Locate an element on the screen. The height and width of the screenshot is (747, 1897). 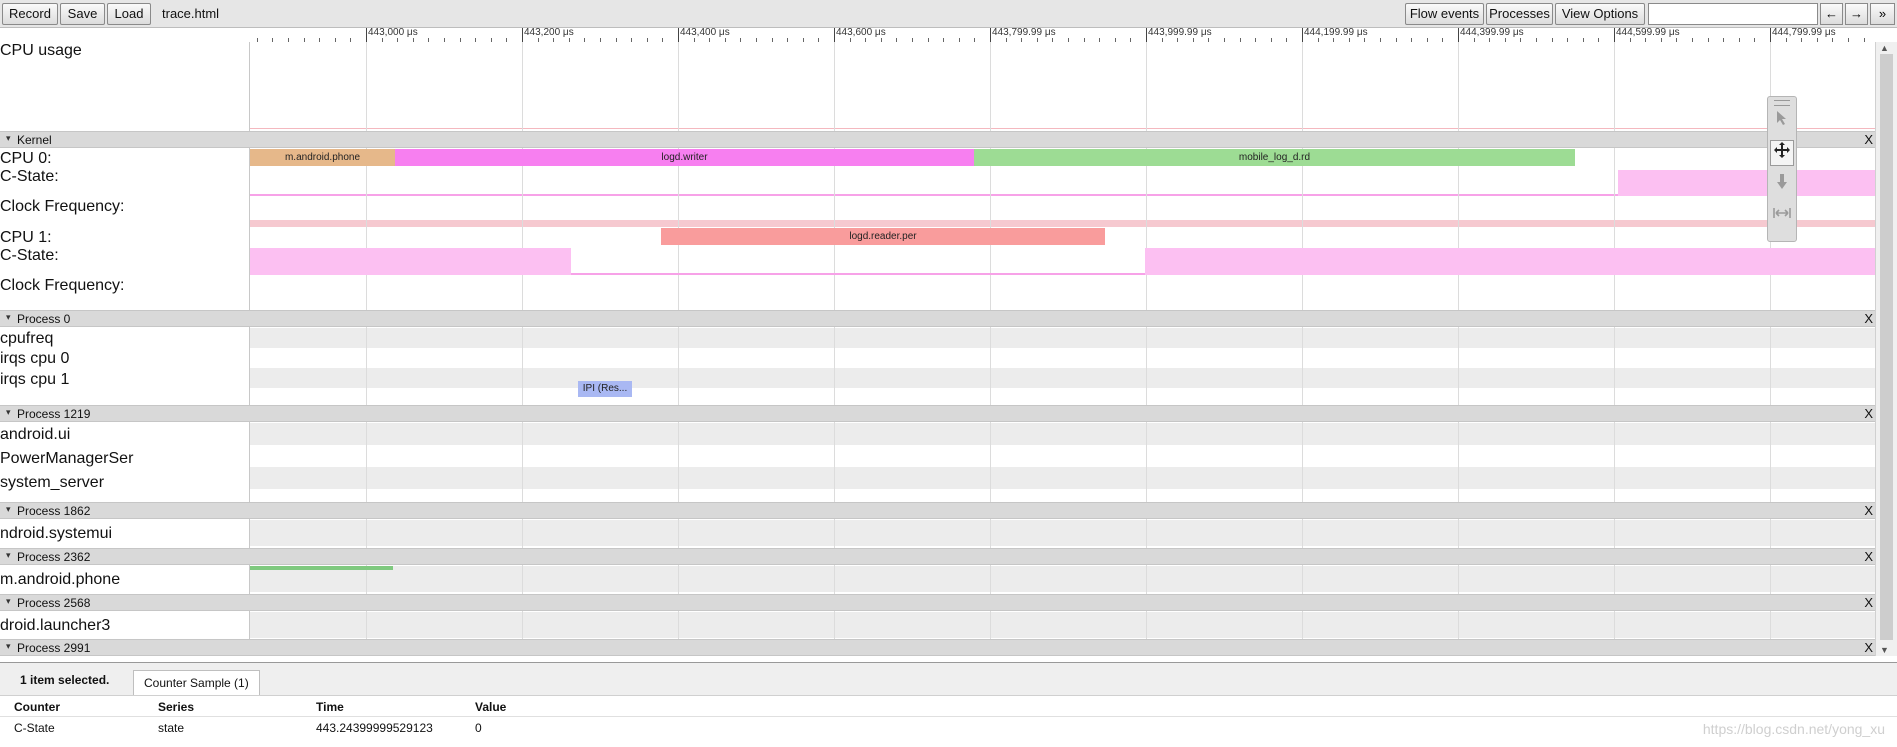
cpu1-clock-label: Clock Frequency: is located at coordinates (62, 285).